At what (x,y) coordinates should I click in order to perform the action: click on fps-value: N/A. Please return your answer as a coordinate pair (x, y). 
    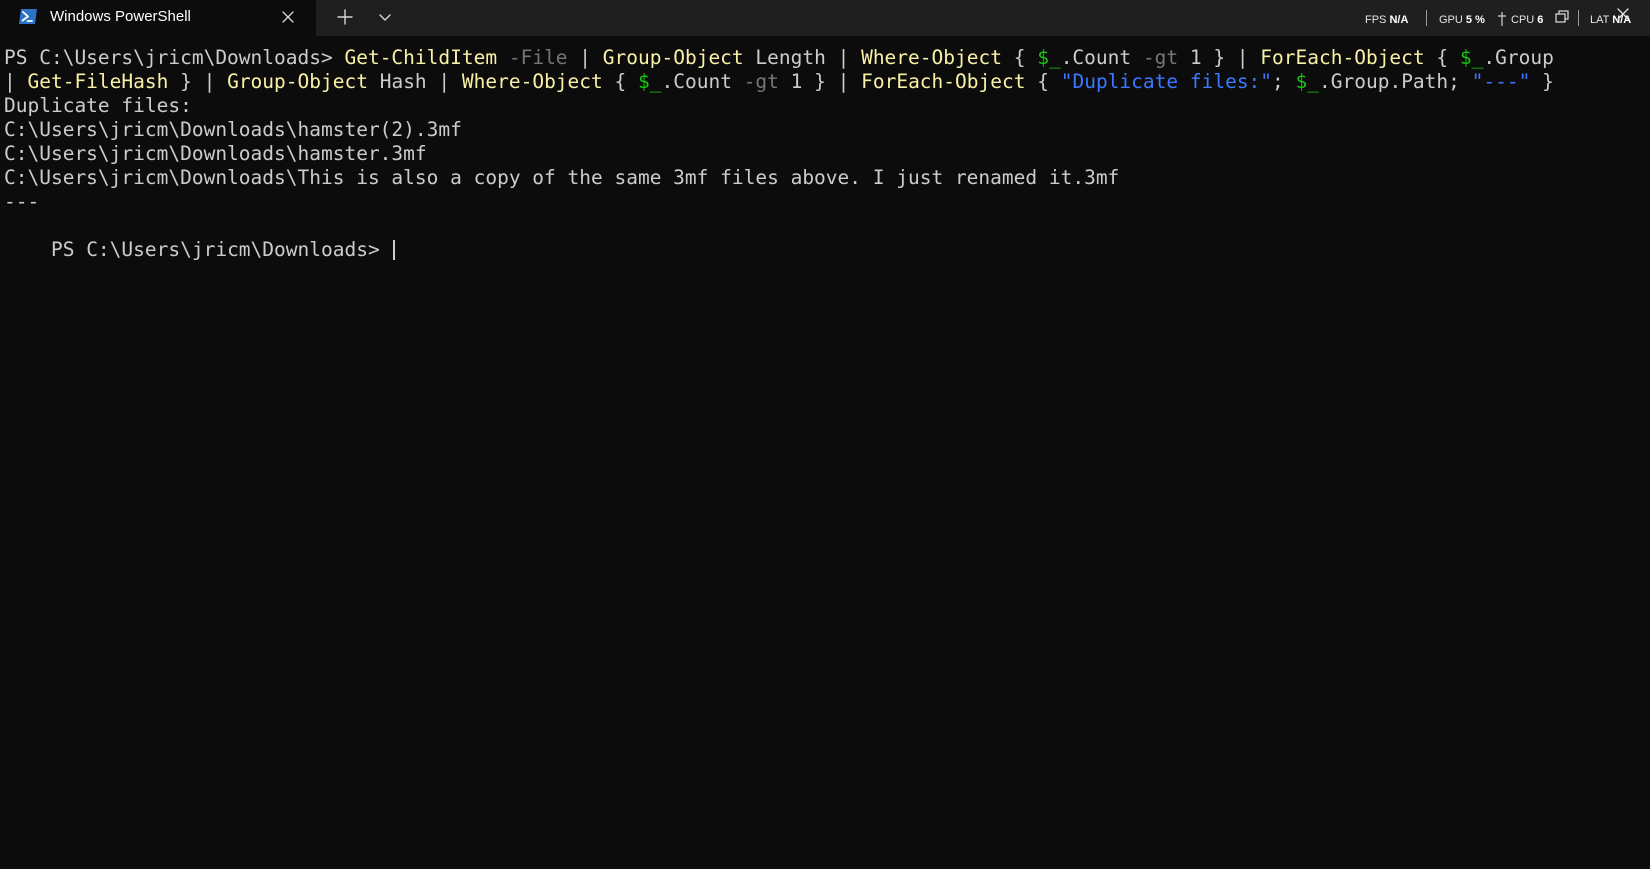
    Looking at the image, I should click on (1399, 20).